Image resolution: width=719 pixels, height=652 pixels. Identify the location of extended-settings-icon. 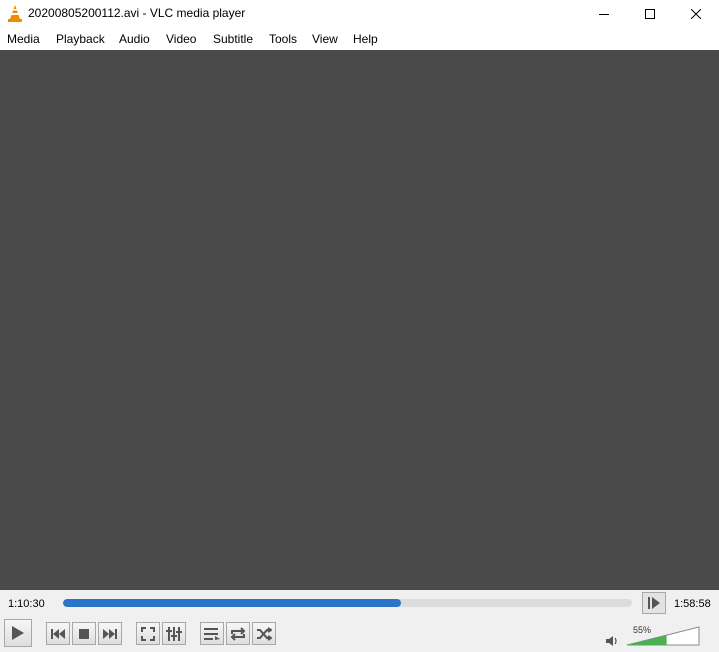
(174, 633).